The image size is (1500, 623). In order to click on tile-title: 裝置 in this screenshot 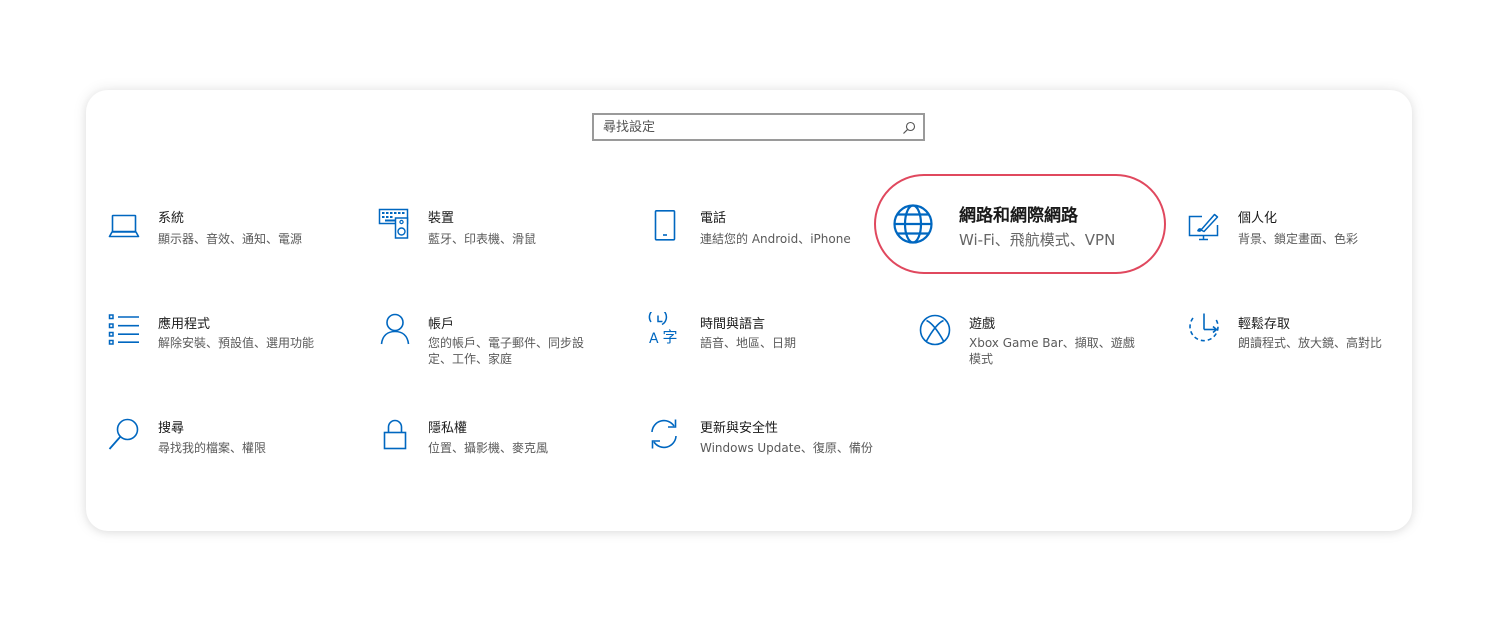, I will do `click(441, 218)`.